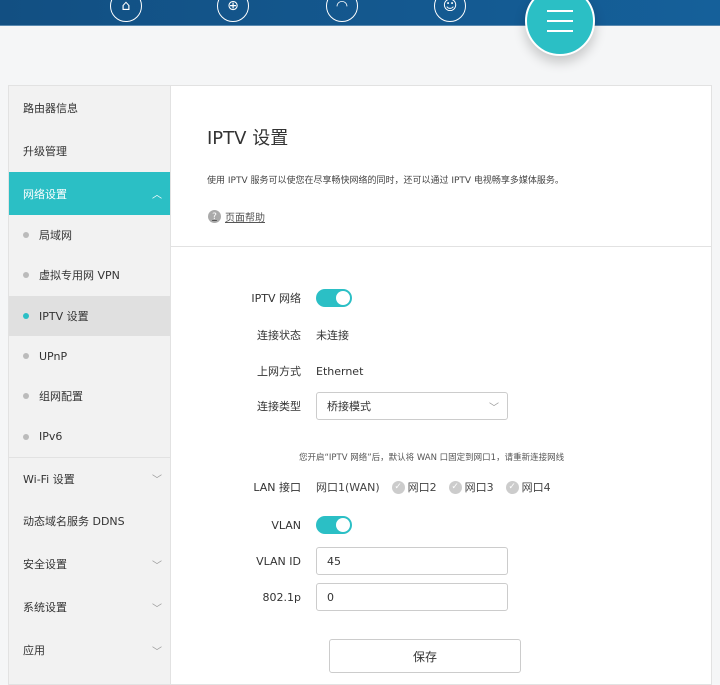 The width and height of the screenshot is (720, 685). I want to click on label: 网络设置, so click(45, 194).